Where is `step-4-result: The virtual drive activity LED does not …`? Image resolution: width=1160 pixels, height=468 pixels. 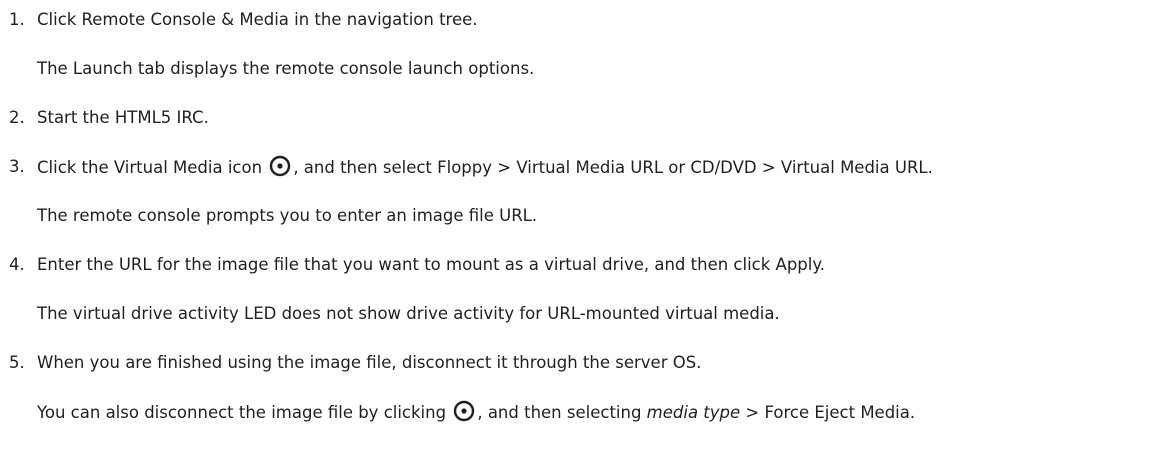 step-4-result: The virtual drive activity LED does not … is located at coordinates (408, 313).